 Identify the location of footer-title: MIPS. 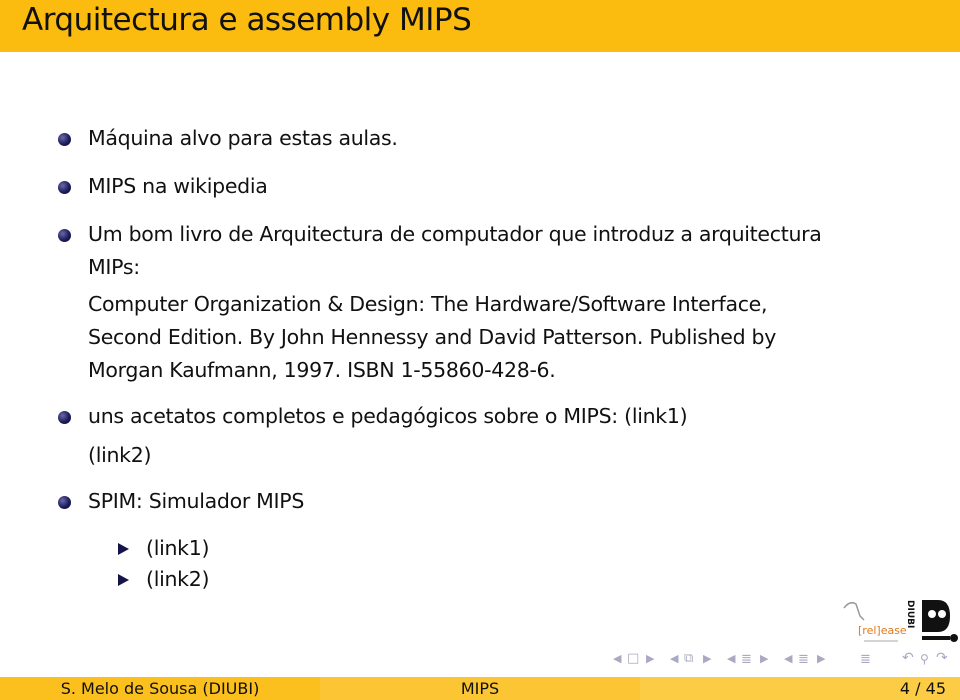
(480, 688).